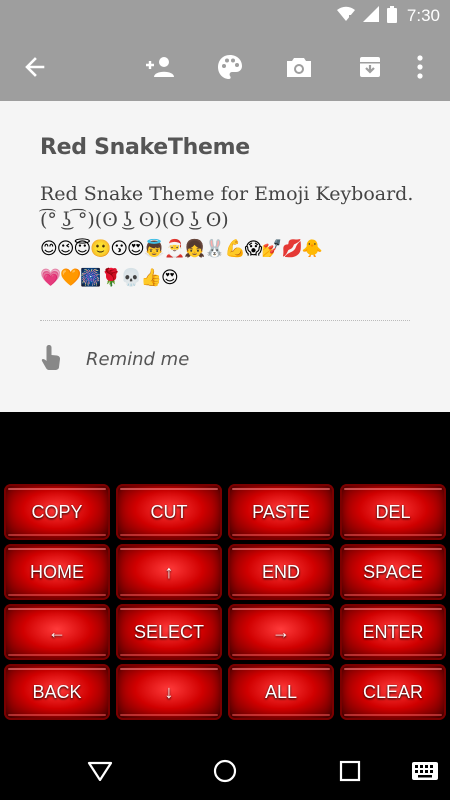 The image size is (450, 800). Describe the element at coordinates (57, 572) in the screenshot. I see `key-home: HOME` at that location.